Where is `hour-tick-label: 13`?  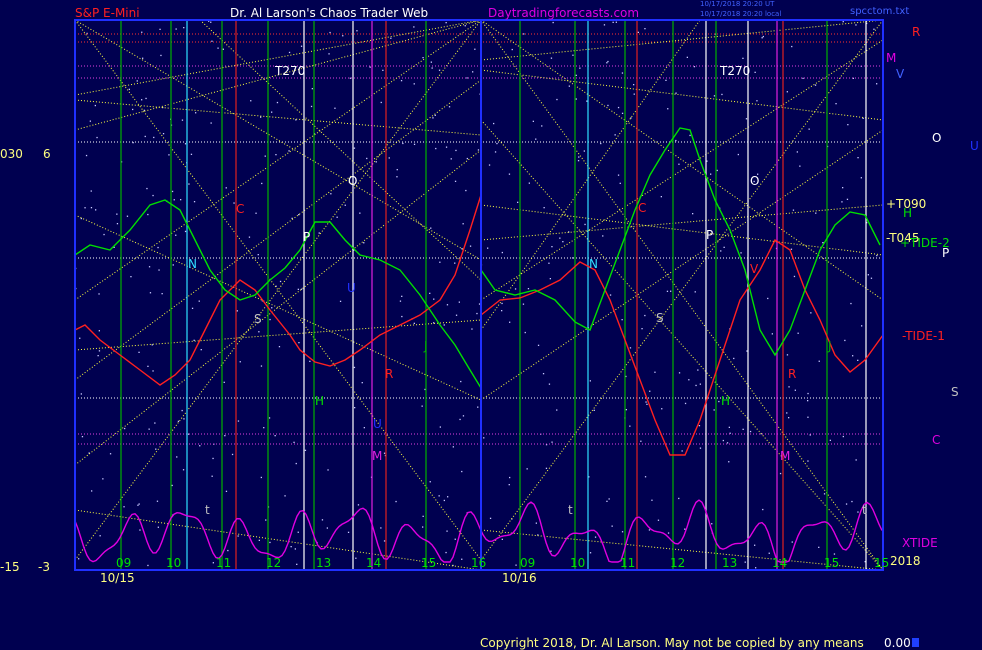
hour-tick-label: 13 is located at coordinates (323, 563).